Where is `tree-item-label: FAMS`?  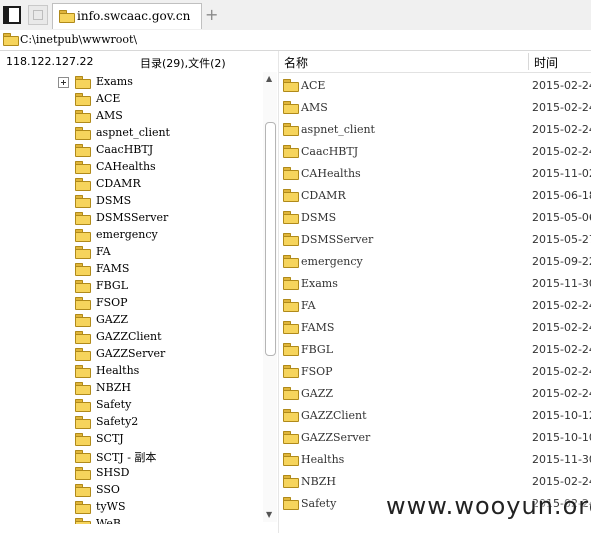 tree-item-label: FAMS is located at coordinates (113, 268).